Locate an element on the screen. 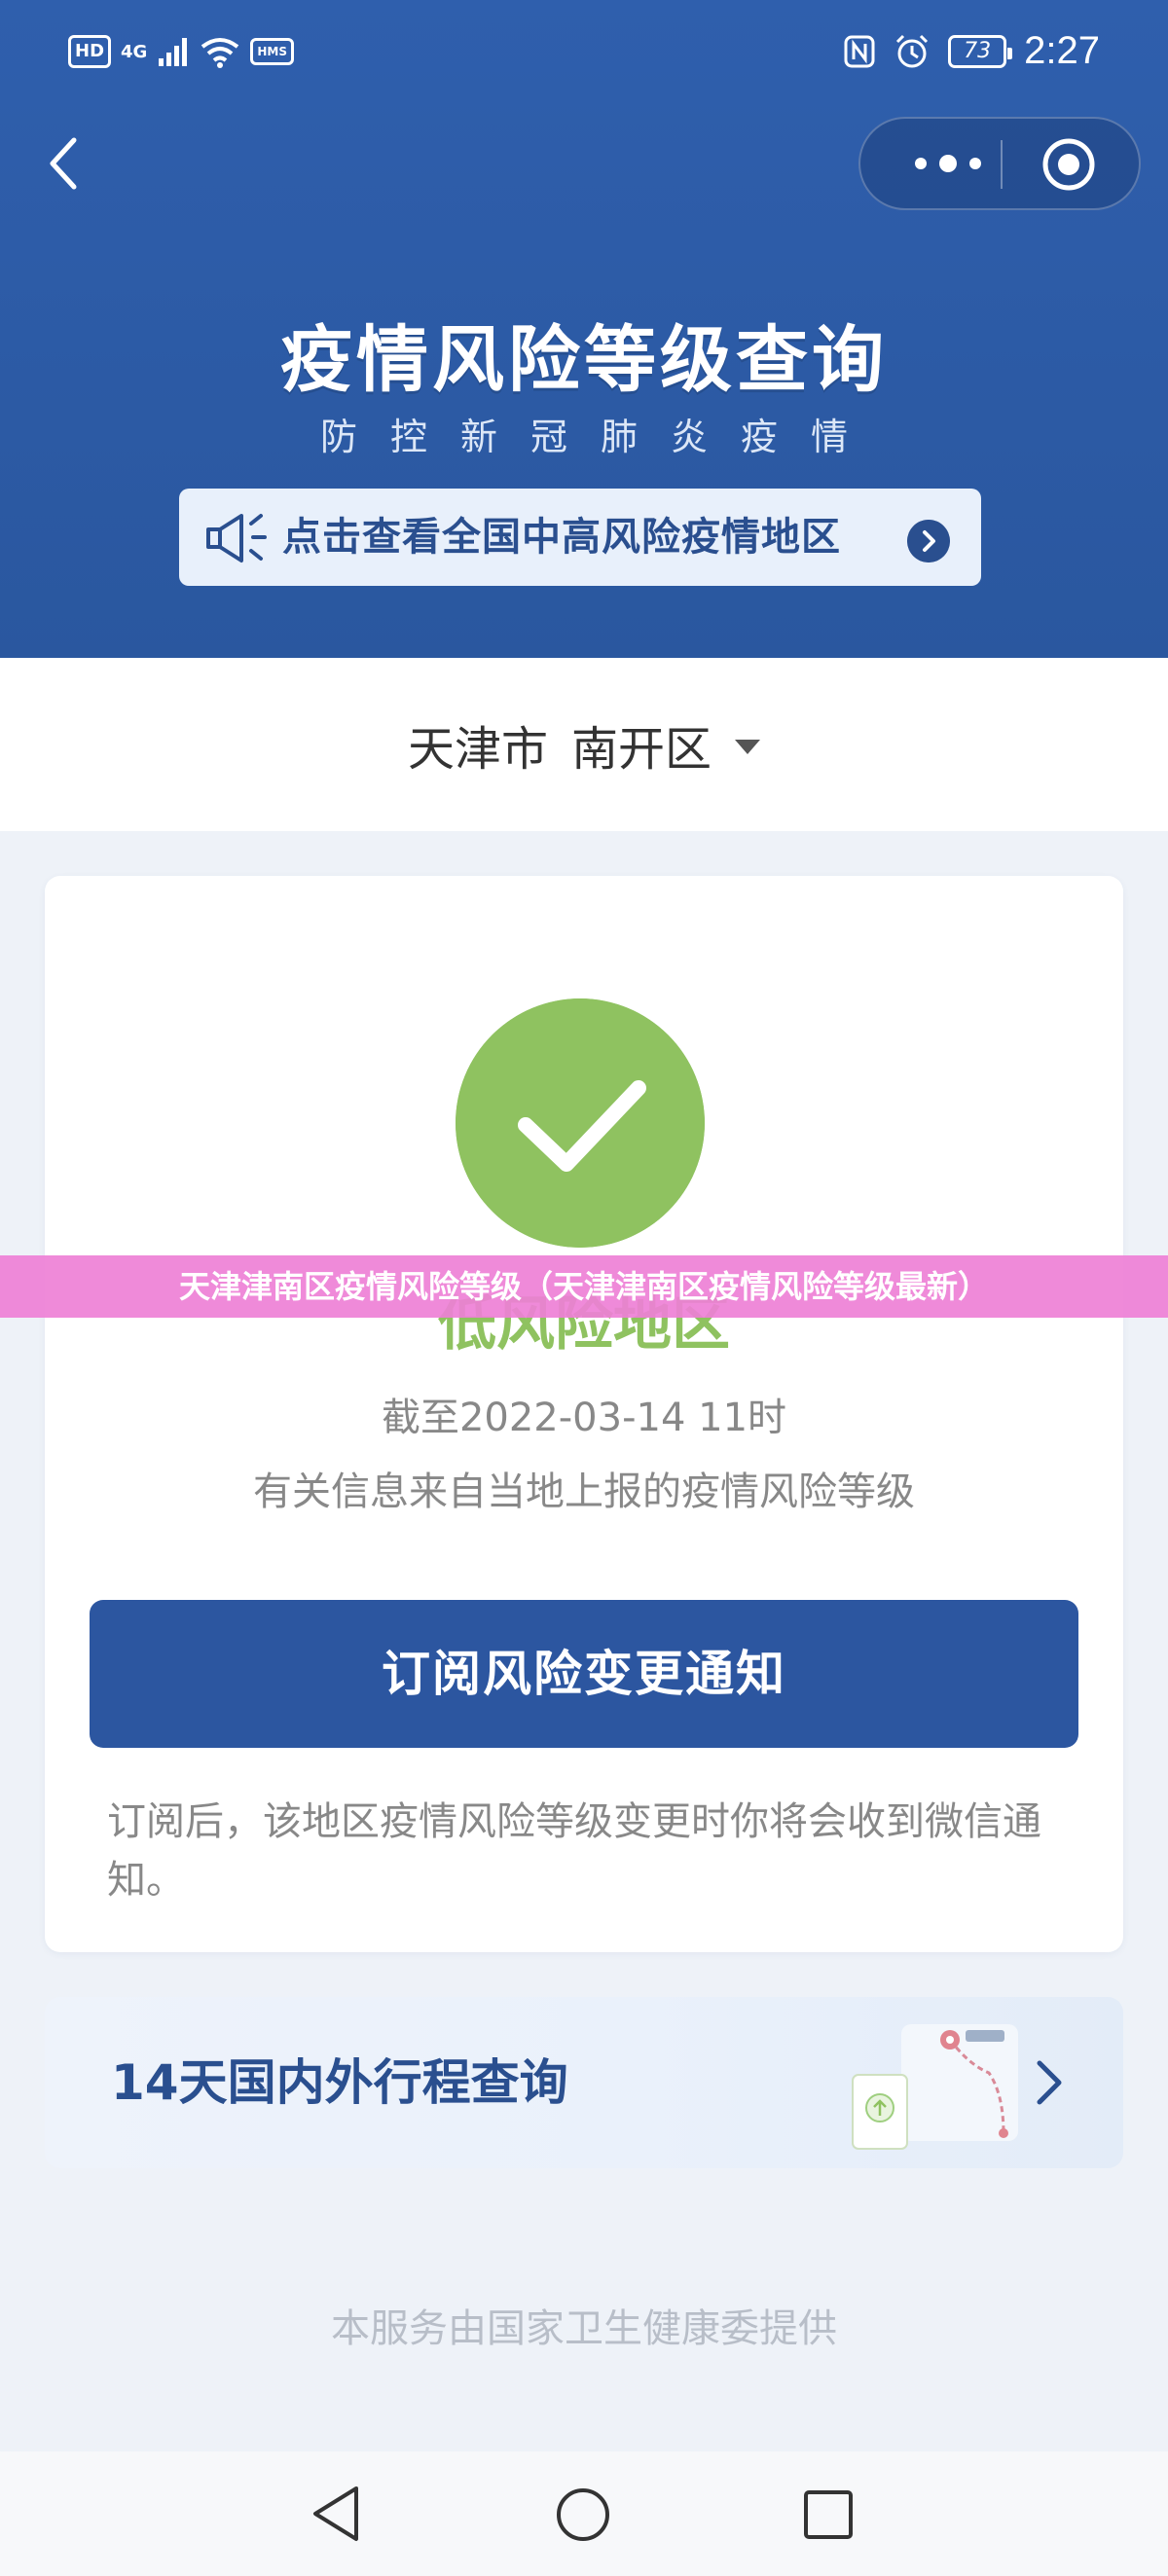  source-note: 有关信息来自当地上报的疫情风险等级 is located at coordinates (584, 1491).